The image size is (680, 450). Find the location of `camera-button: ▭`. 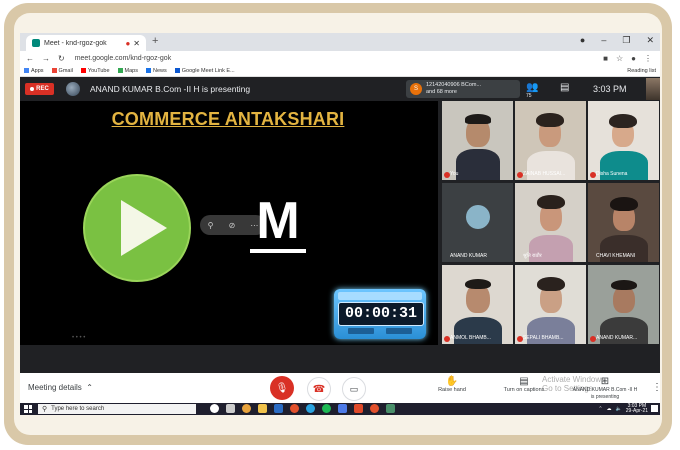

camera-button: ▭ is located at coordinates (354, 389).